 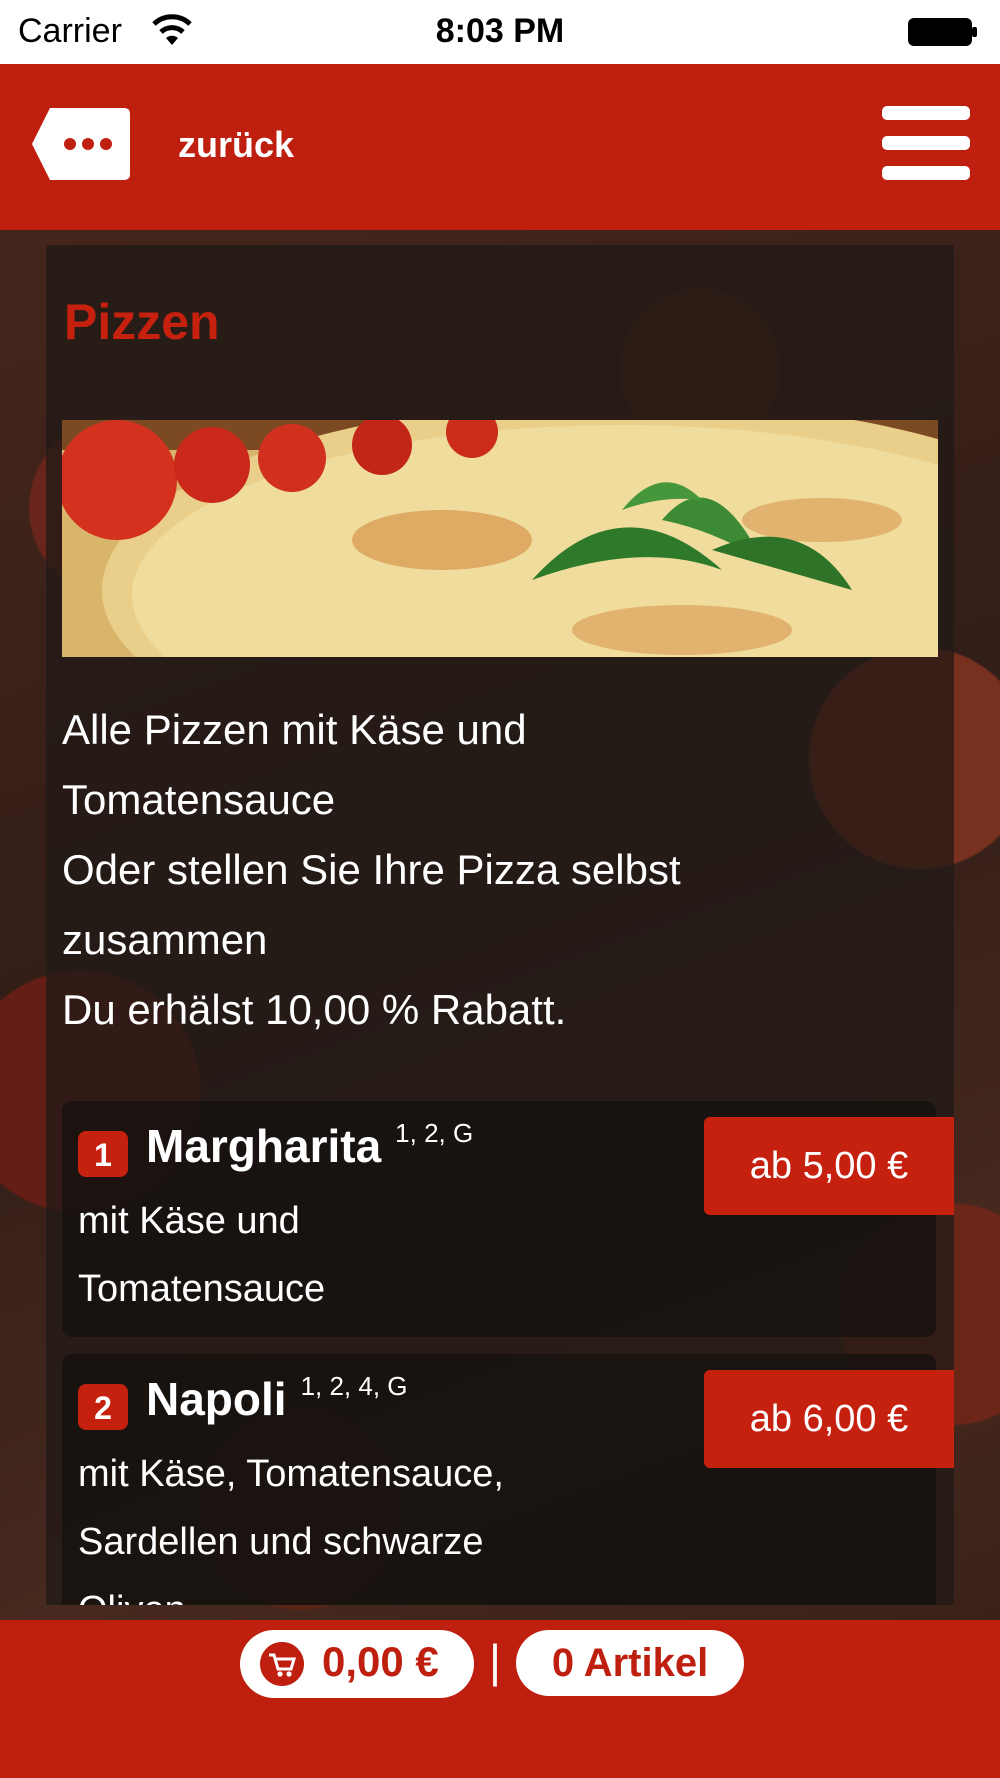 What do you see at coordinates (371, 869) in the screenshot?
I see `description-line: Oder stellen Sie Ihre Pizza selbst` at bounding box center [371, 869].